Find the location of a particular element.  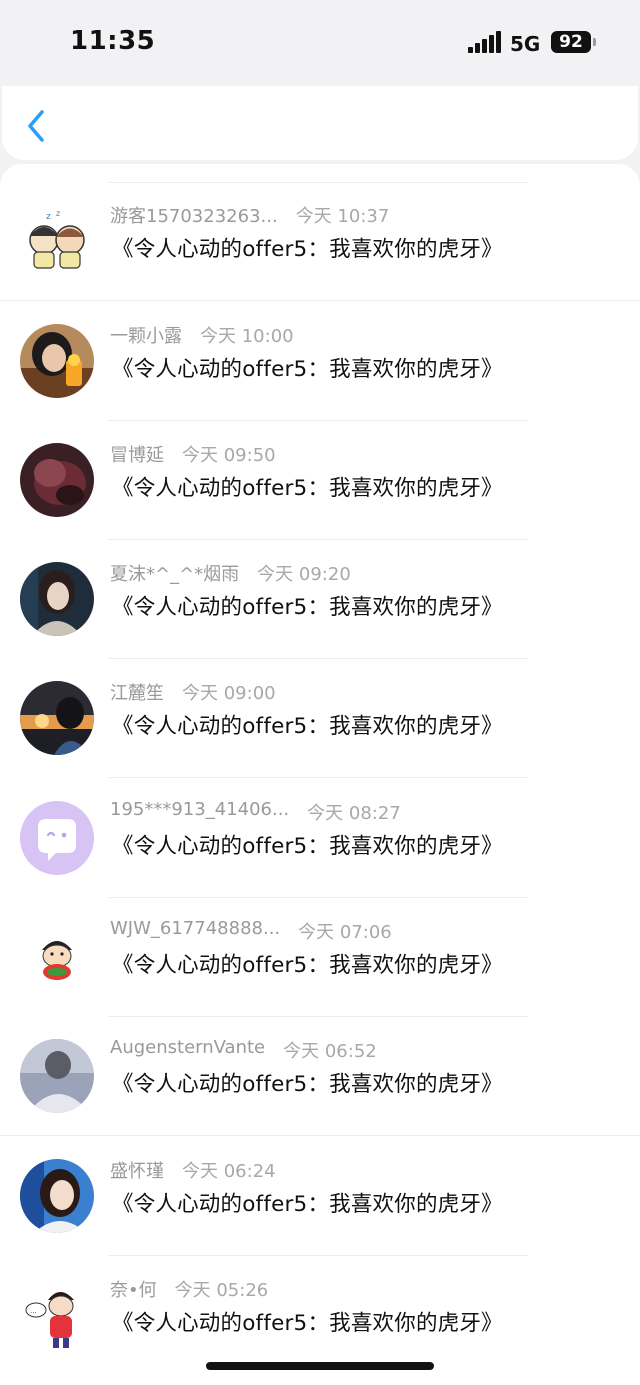

sender-name: AugensternVante is located at coordinates (188, 1047).